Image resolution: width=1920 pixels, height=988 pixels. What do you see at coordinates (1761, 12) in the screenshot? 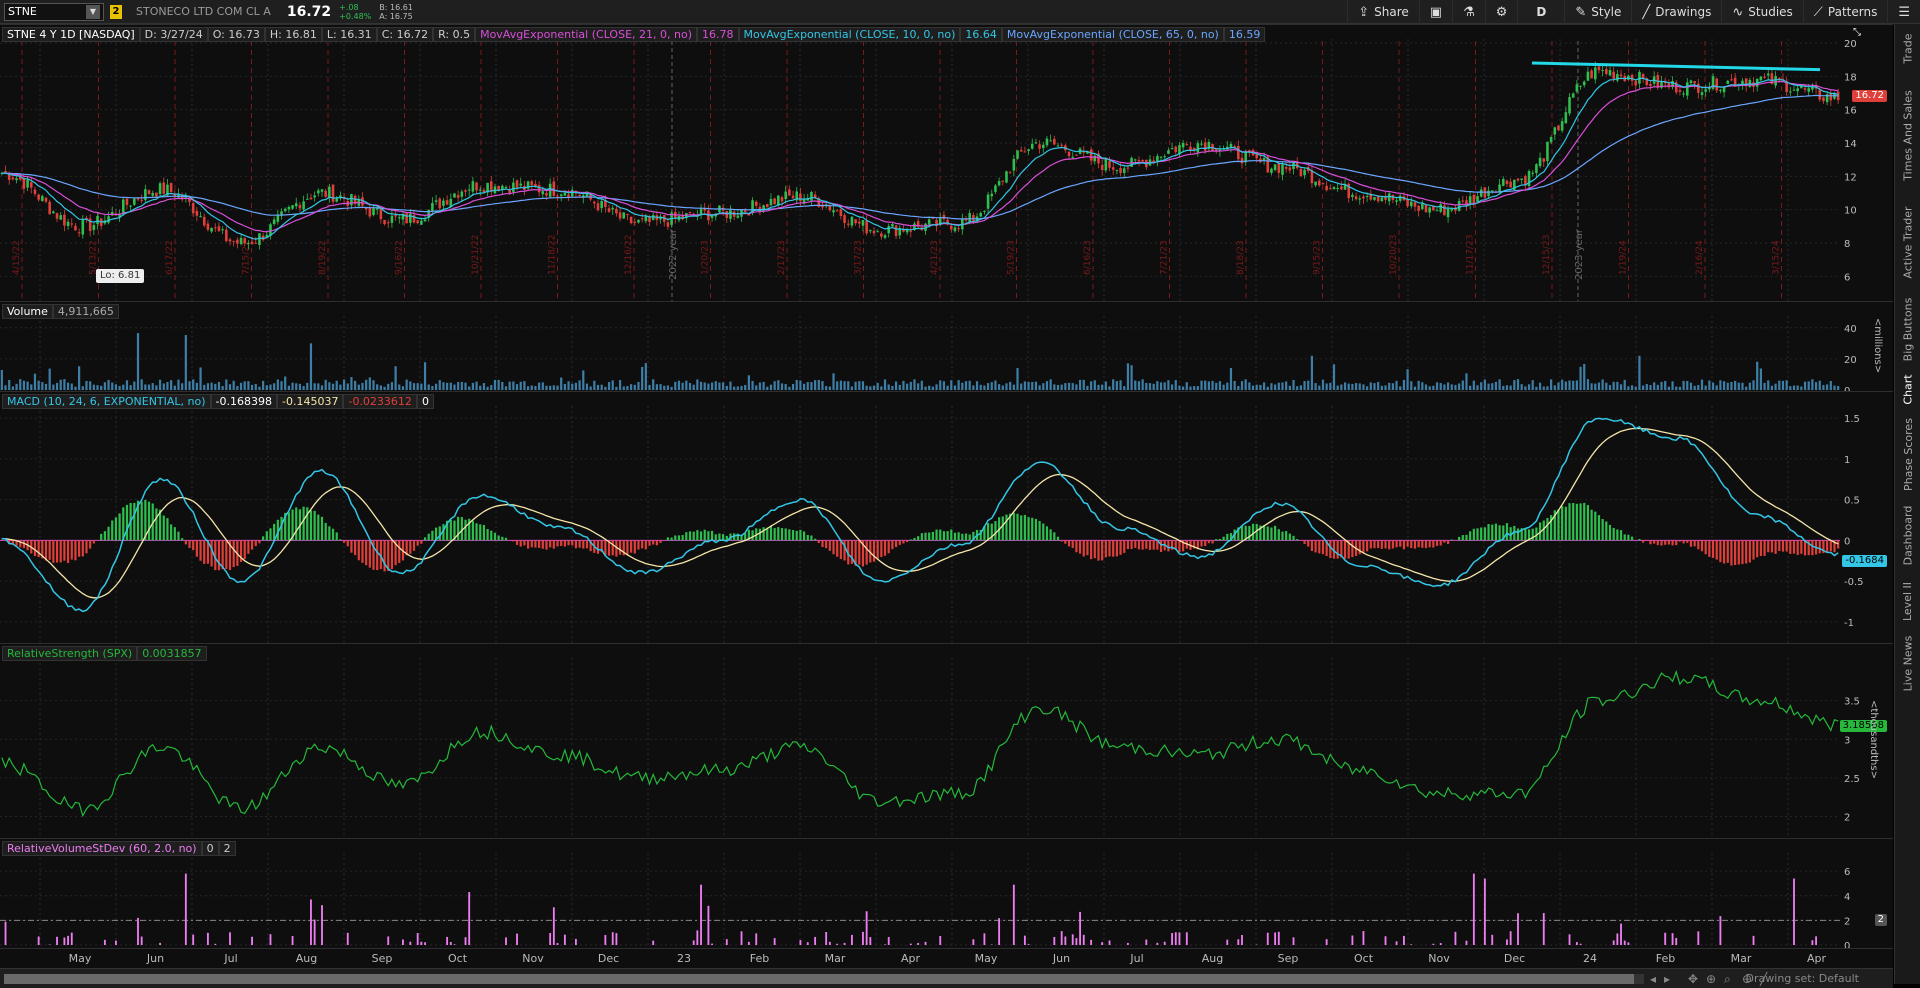
I see `studies-button: ∿ Studies` at bounding box center [1761, 12].